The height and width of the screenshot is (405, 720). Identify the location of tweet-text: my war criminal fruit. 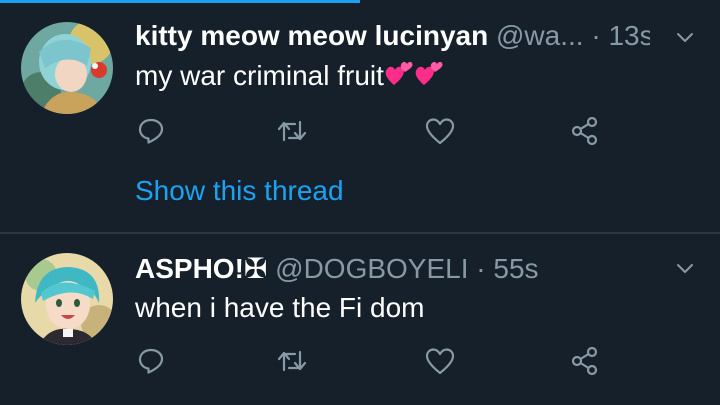
(407, 78).